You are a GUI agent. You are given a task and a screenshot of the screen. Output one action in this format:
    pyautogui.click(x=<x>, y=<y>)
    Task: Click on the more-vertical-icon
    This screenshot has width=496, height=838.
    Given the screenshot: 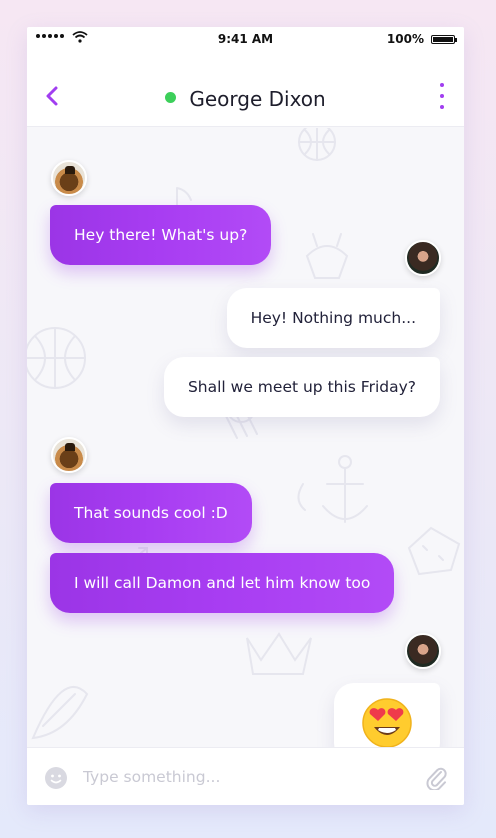 What is the action you would take?
    pyautogui.click(x=443, y=96)
    